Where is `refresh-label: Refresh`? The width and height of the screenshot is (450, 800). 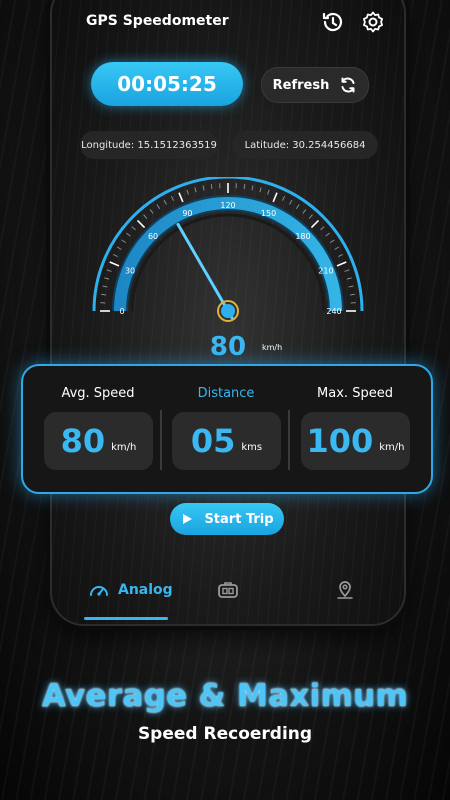 refresh-label: Refresh is located at coordinates (301, 85).